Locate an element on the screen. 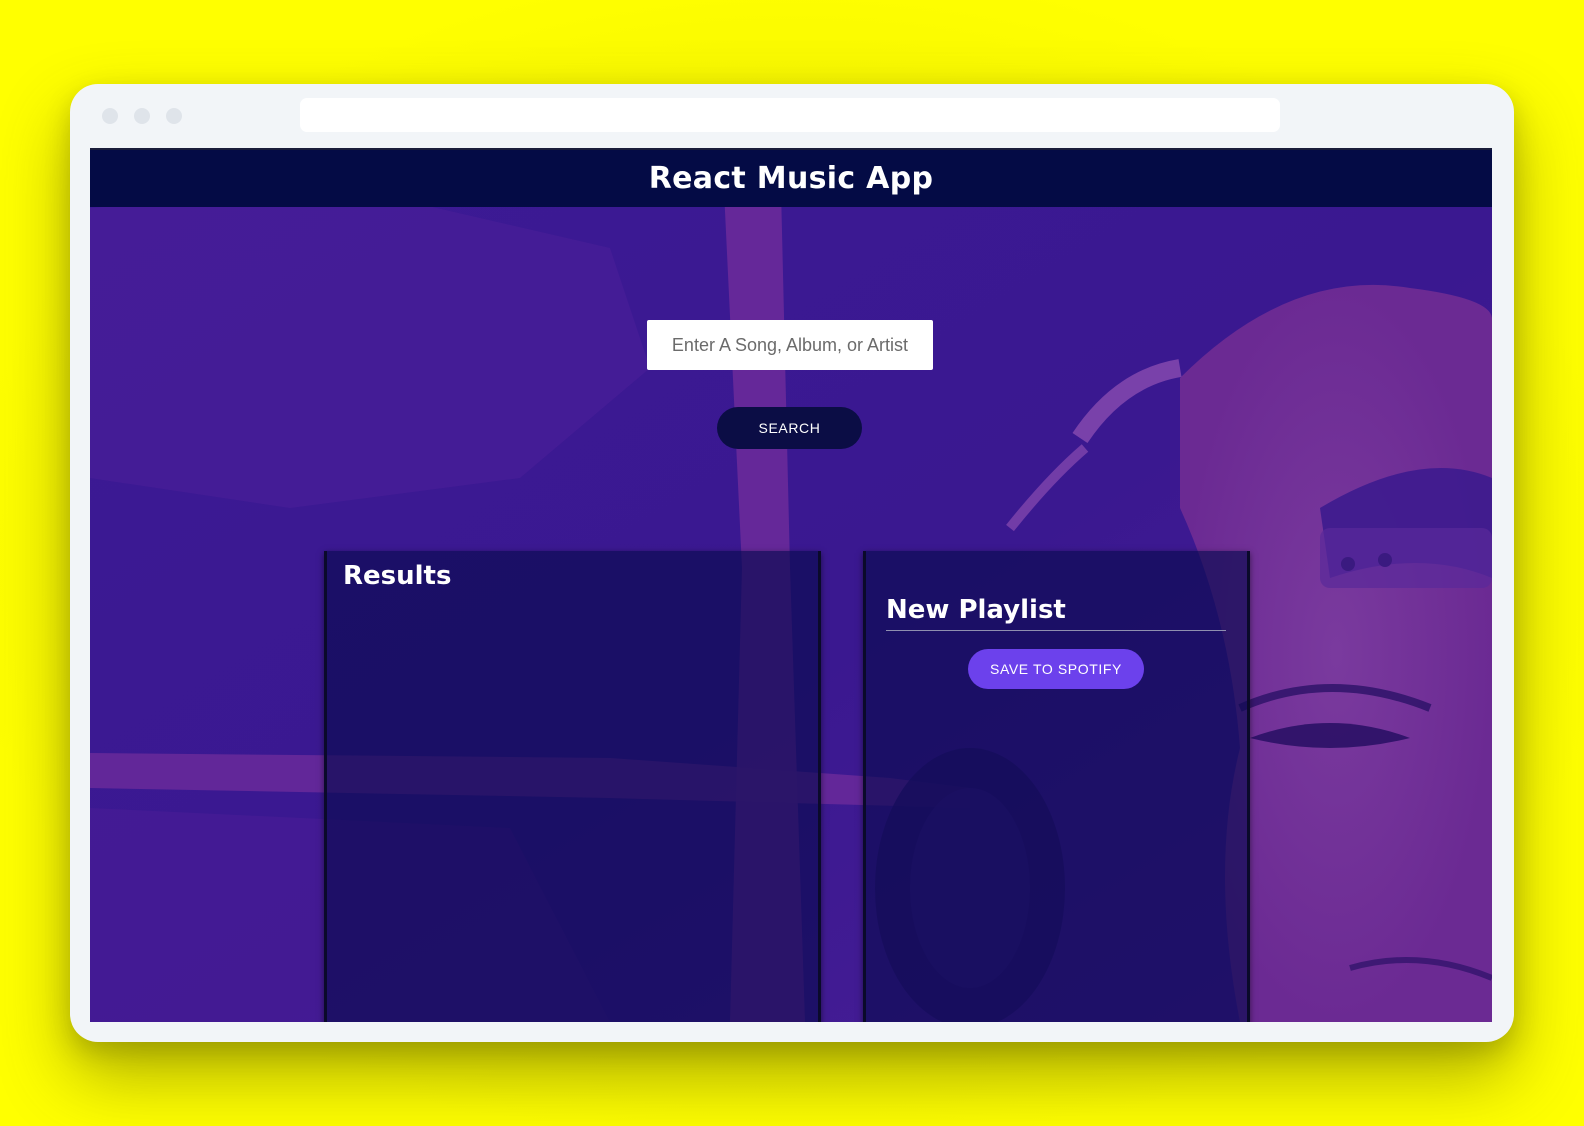 The height and width of the screenshot is (1126, 1584). search-button: SEARCH is located at coordinates (789, 428).